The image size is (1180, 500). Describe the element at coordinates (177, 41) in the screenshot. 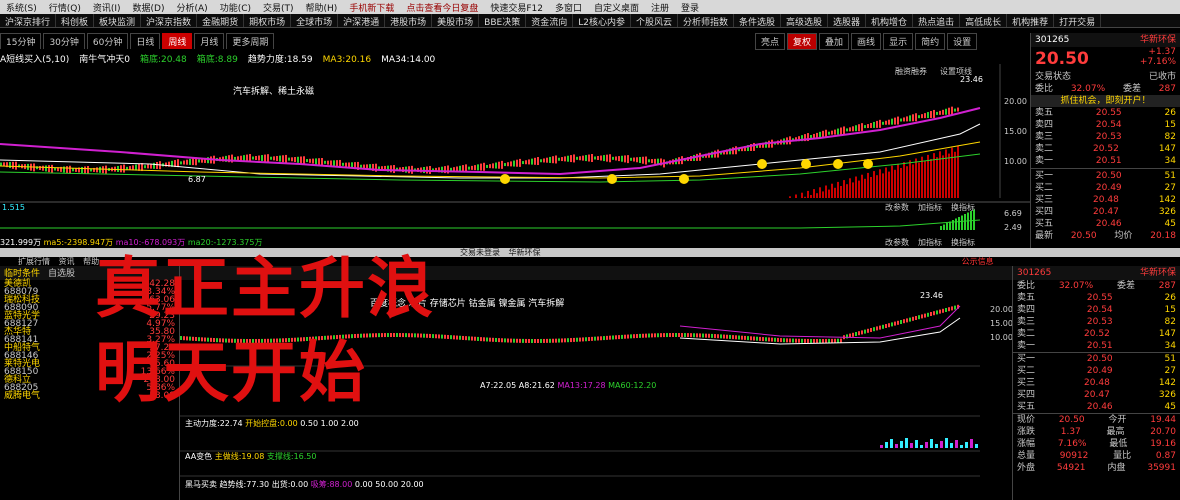

I see `period-tab: 周线` at that location.